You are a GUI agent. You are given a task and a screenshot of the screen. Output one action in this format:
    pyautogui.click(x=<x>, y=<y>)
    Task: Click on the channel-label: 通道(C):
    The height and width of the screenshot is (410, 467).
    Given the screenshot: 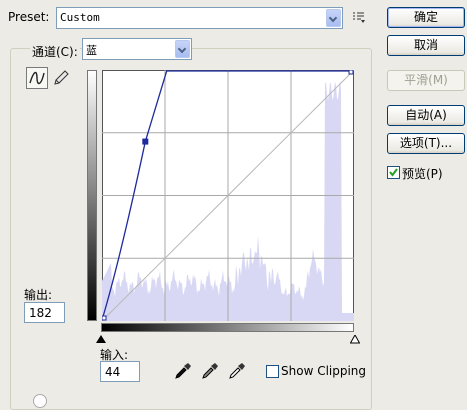 What is the action you would take?
    pyautogui.click(x=55, y=51)
    